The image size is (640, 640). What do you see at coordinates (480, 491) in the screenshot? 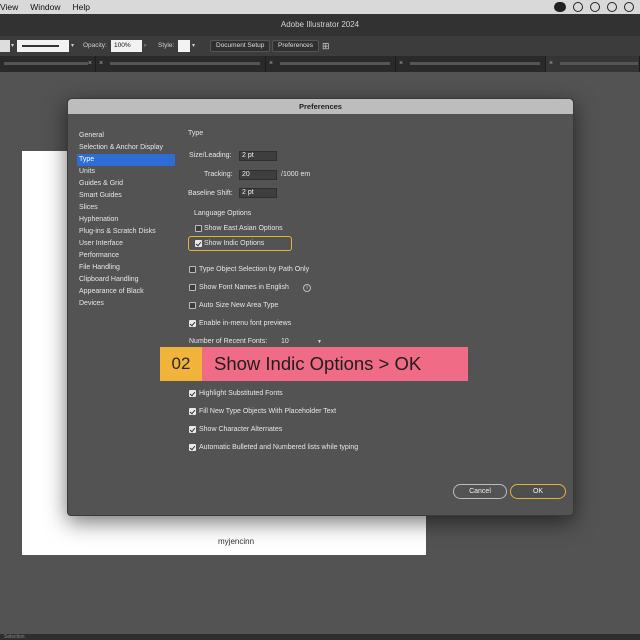
I see `cancel-button: Cancel` at bounding box center [480, 491].